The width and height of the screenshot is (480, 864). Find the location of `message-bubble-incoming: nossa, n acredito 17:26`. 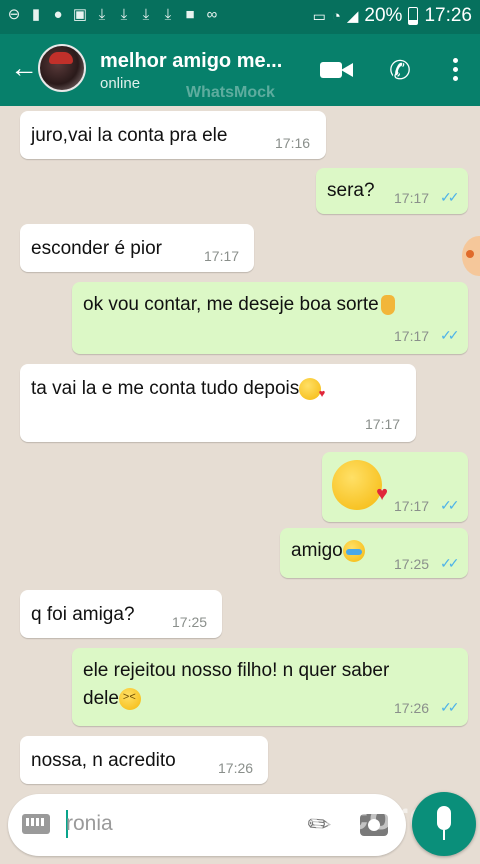

message-bubble-incoming: nossa, n acredito 17:26 is located at coordinates (144, 760).